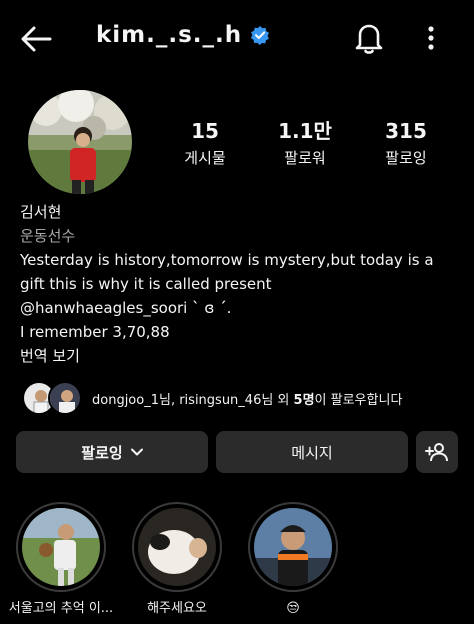  I want to click on follower-avatar, so click(65, 398).